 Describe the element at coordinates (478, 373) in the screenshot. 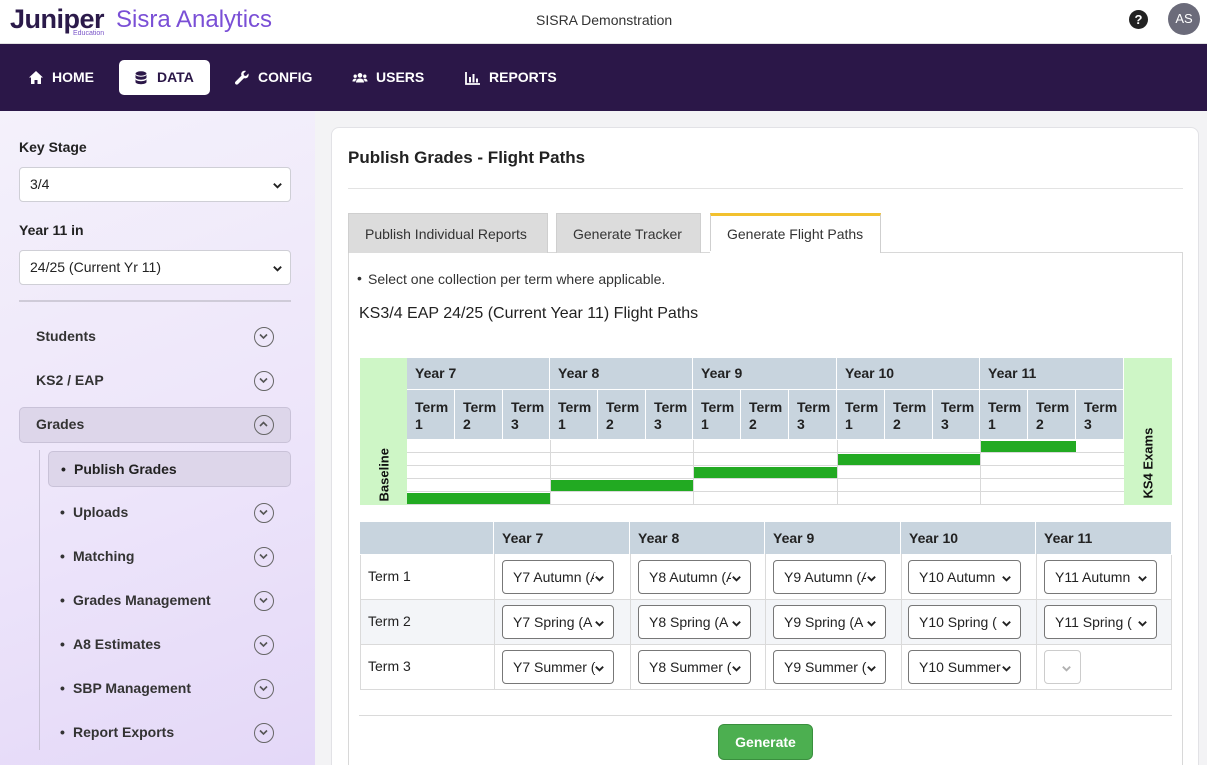

I see `grid-year-header: Year 7` at that location.